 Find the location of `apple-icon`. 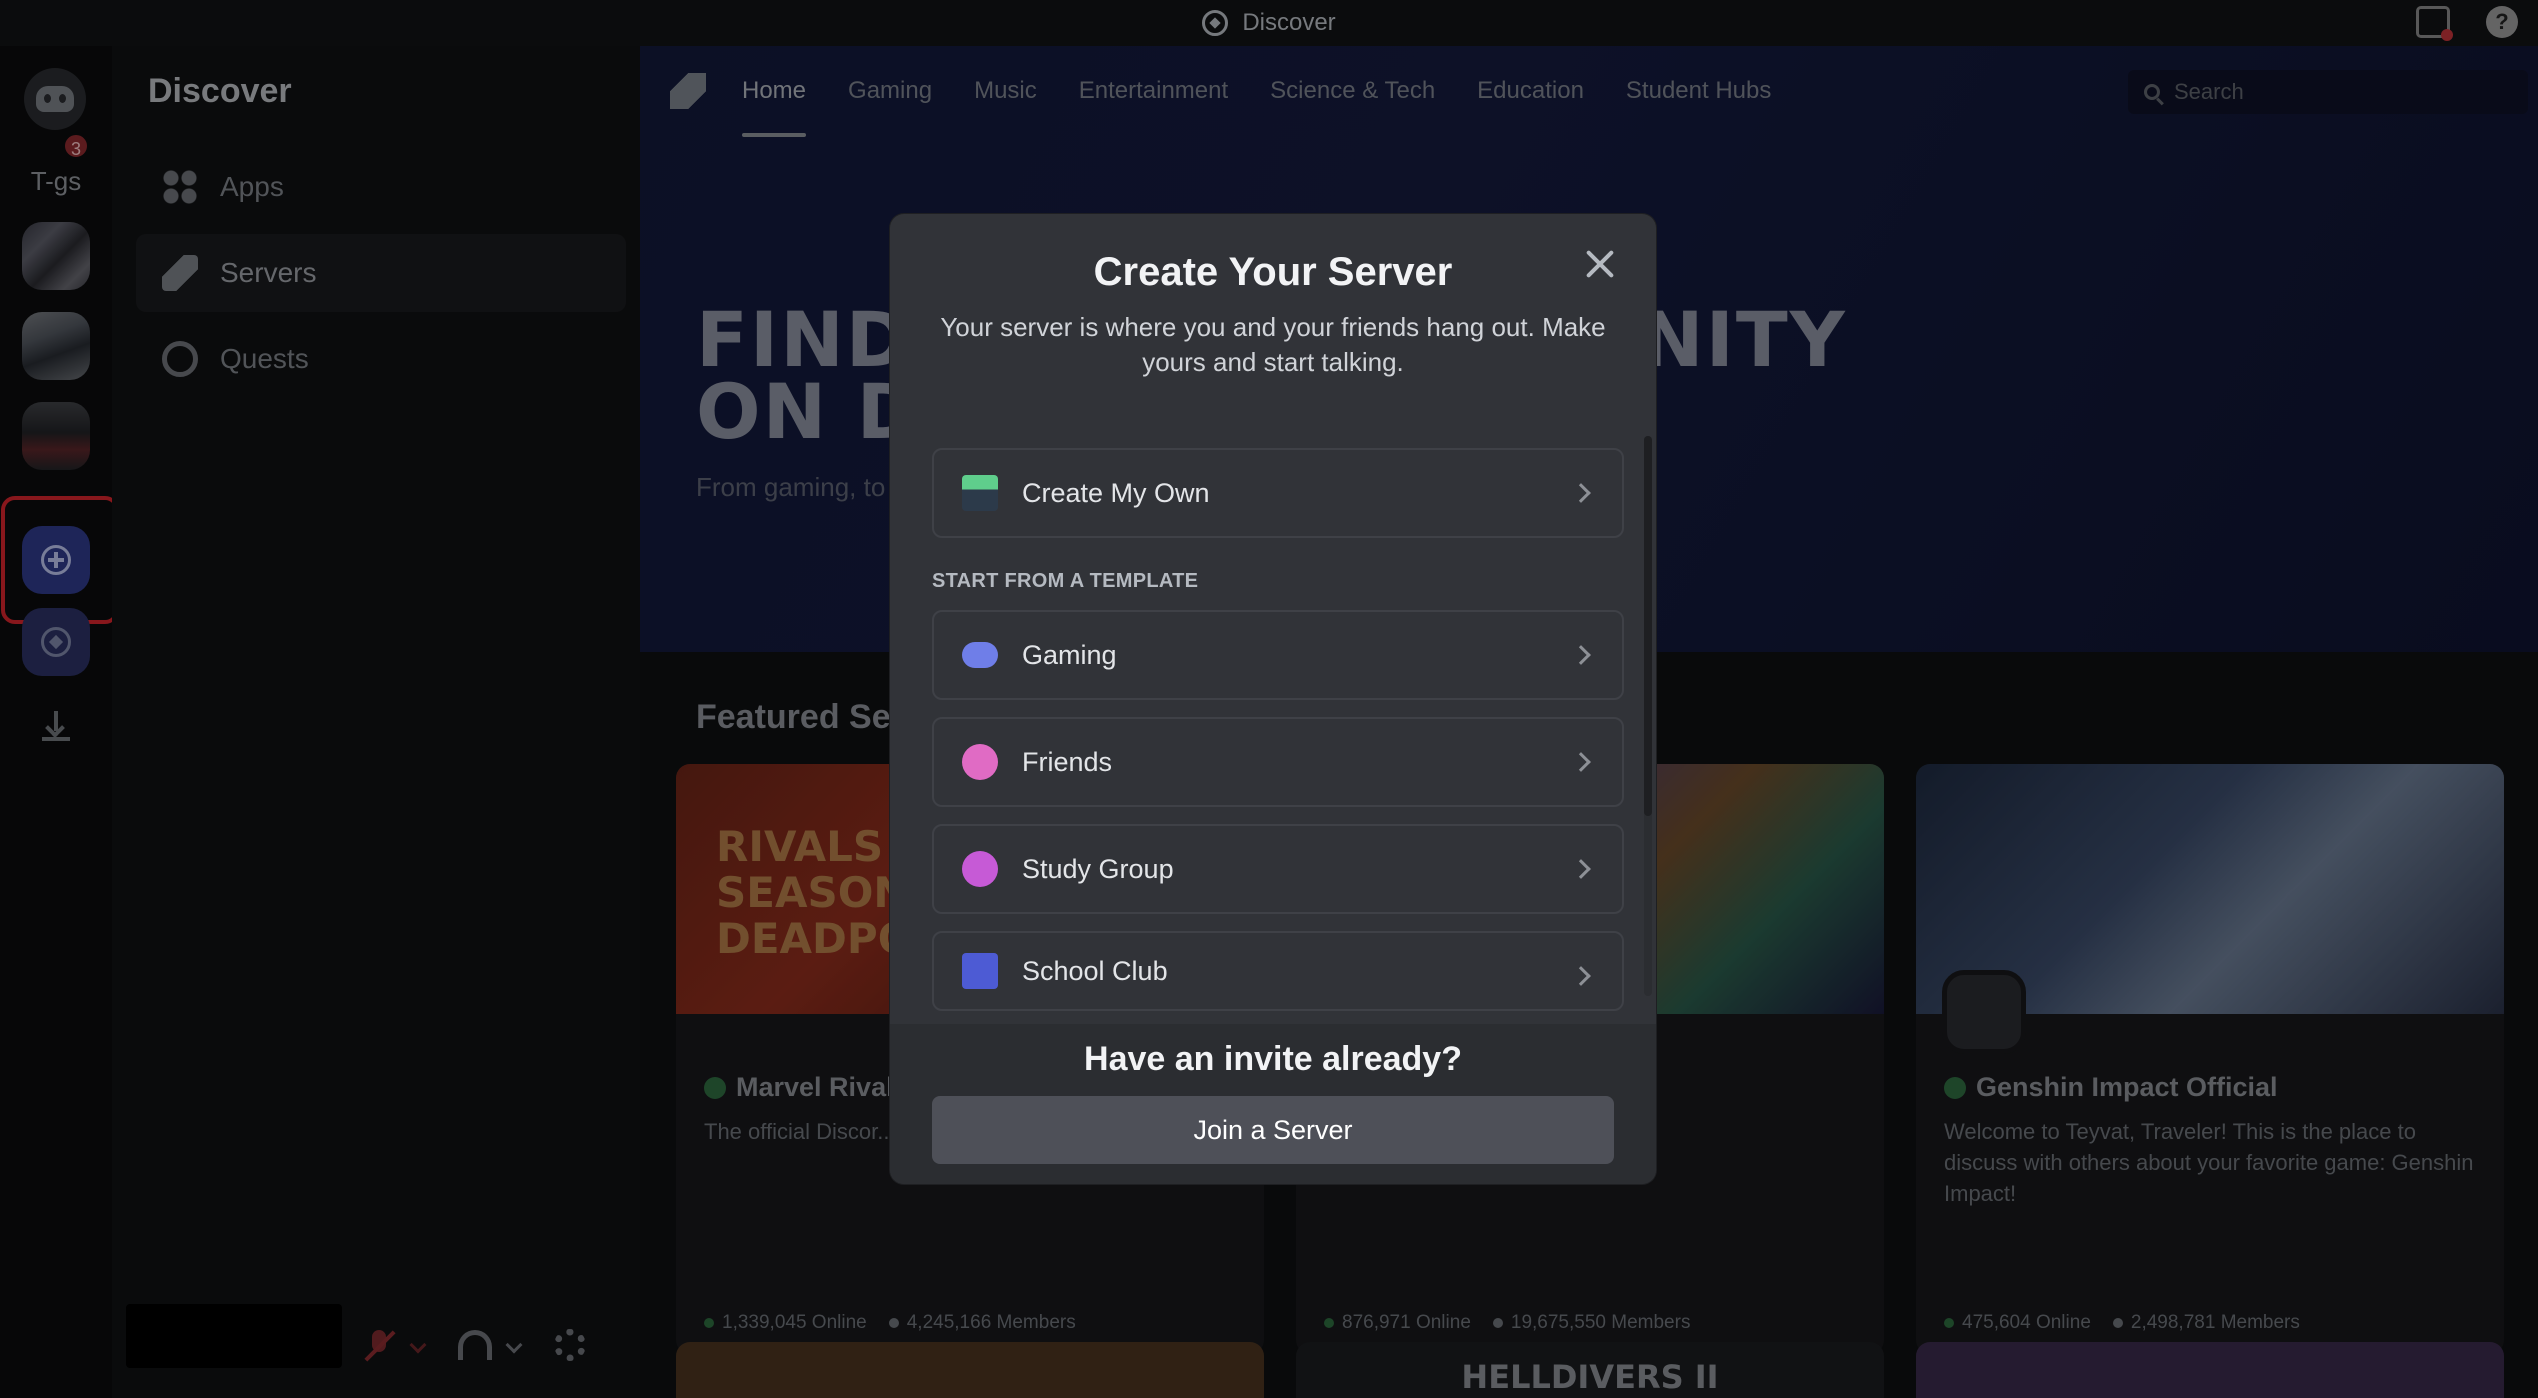

apple-icon is located at coordinates (980, 869).